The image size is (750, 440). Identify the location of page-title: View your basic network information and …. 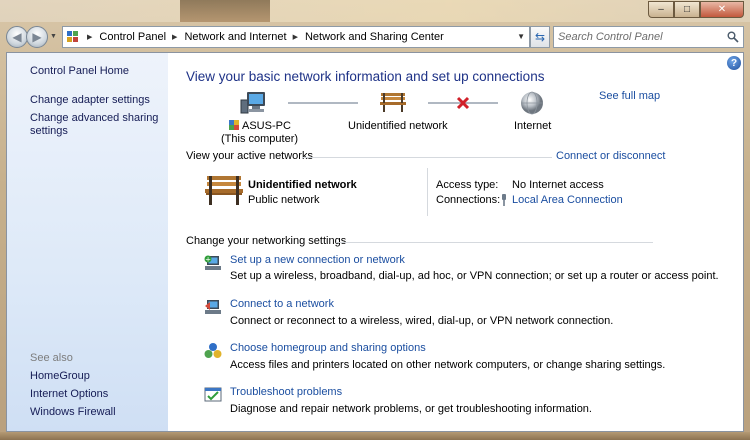
(365, 76).